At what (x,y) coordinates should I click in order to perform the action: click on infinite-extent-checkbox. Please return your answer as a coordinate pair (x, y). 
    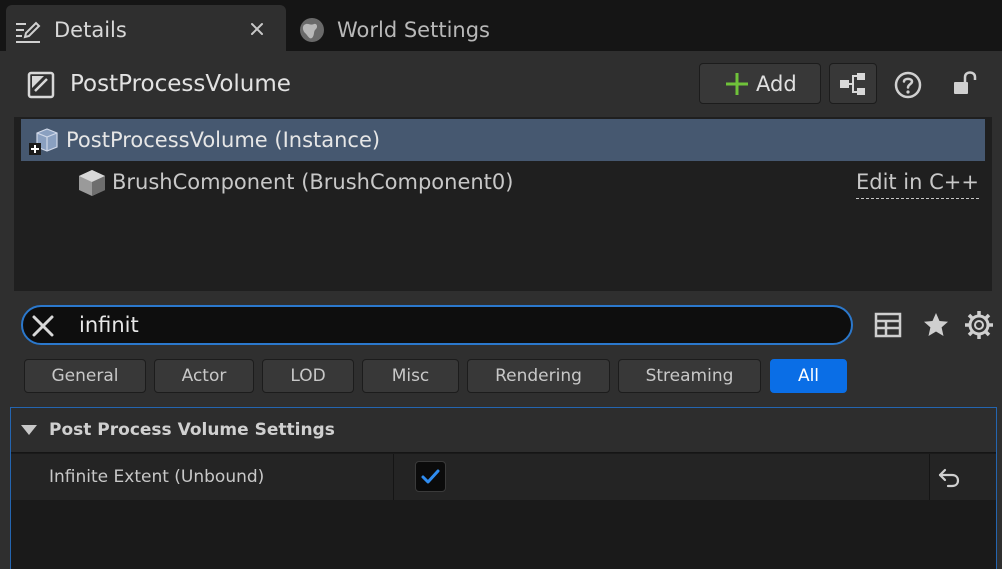
    Looking at the image, I should click on (430, 476).